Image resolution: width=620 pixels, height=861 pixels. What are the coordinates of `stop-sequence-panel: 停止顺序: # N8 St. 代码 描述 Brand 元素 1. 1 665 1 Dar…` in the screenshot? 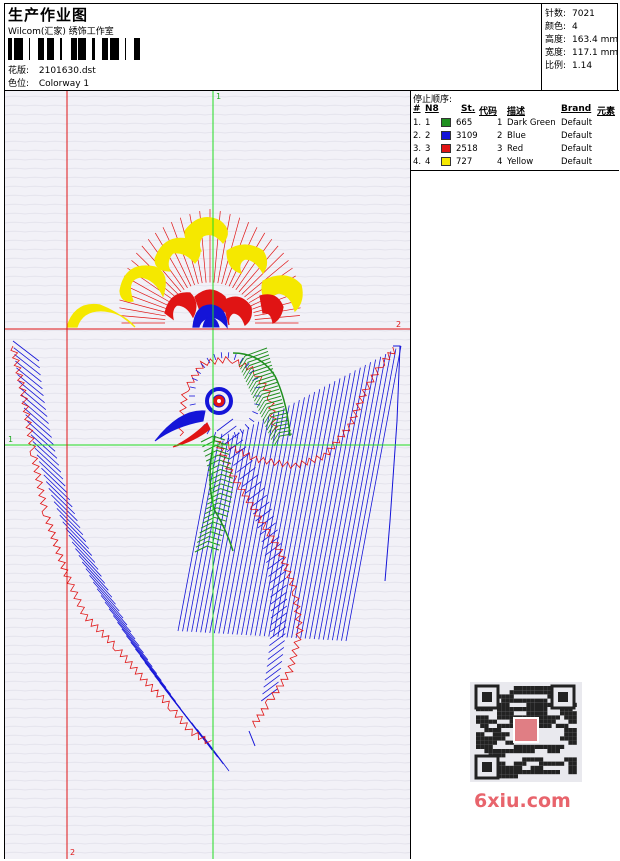 It's located at (514, 131).